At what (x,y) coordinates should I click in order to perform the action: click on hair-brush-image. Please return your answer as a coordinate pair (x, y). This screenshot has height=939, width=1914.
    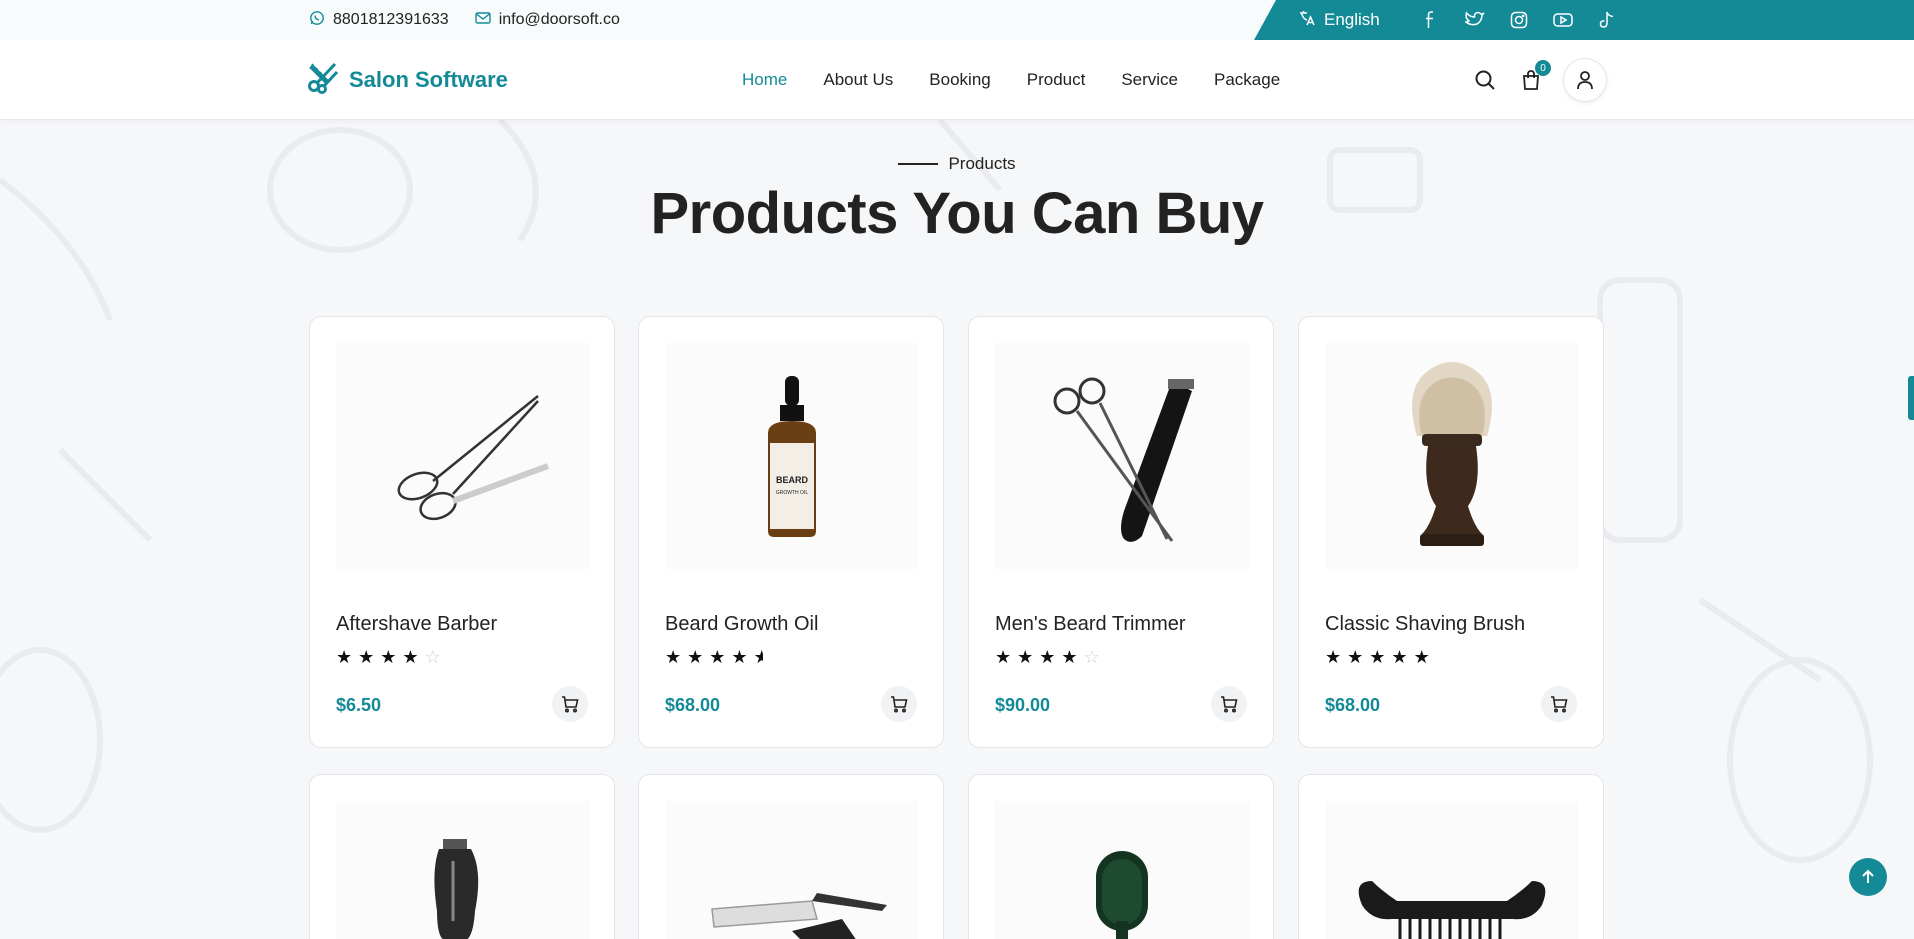
    Looking at the image, I should click on (1122, 895).